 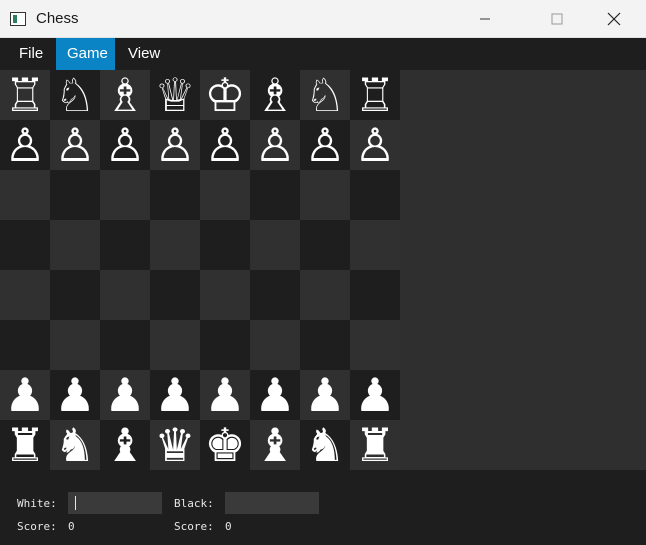 I want to click on square-c5, so click(x=125, y=245).